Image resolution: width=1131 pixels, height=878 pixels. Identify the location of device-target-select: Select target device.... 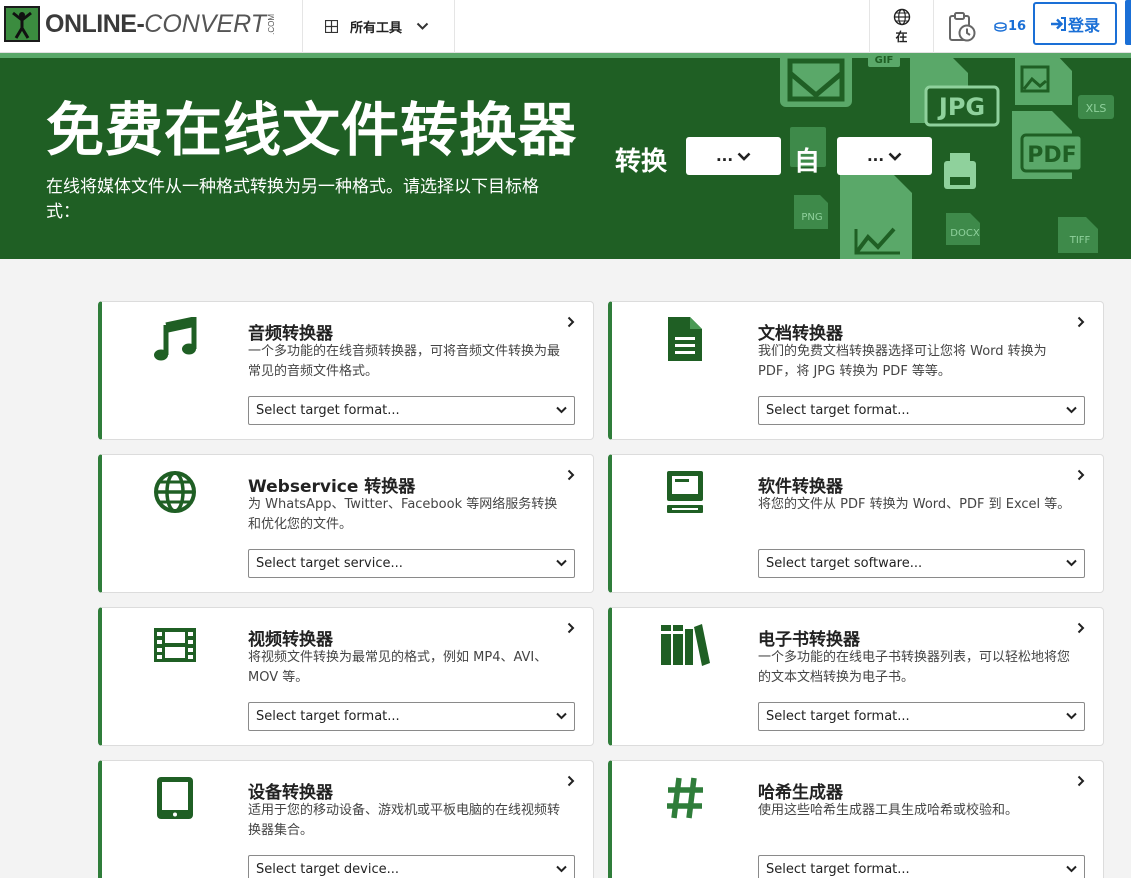
(411, 866).